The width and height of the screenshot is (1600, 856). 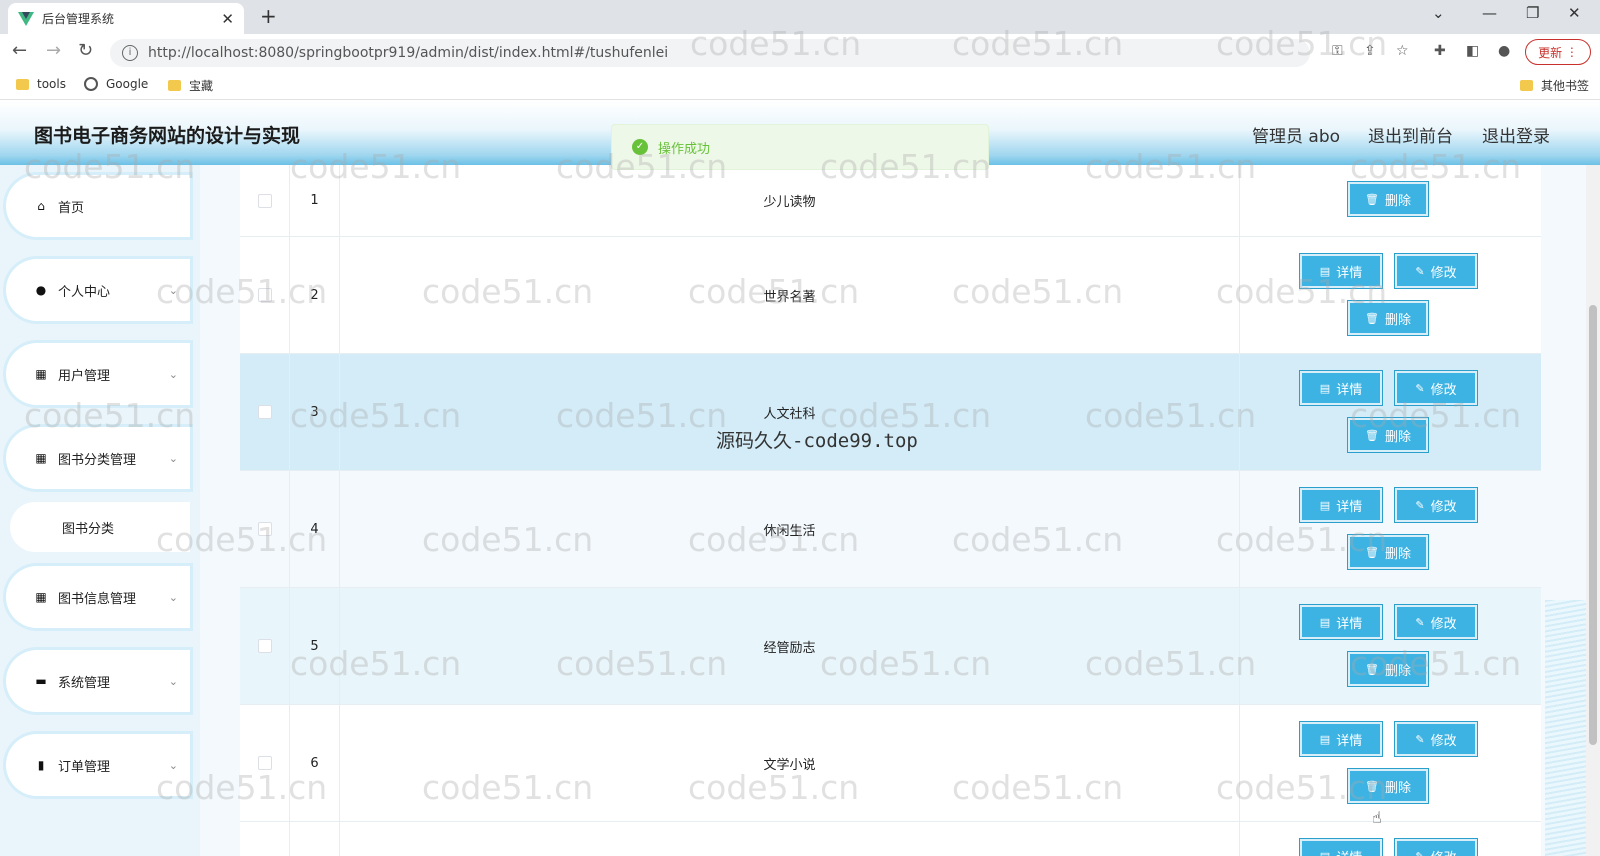 I want to click on sidebar-item-book-info: ▦ 图书信息管理 ⌄, so click(x=98, y=597).